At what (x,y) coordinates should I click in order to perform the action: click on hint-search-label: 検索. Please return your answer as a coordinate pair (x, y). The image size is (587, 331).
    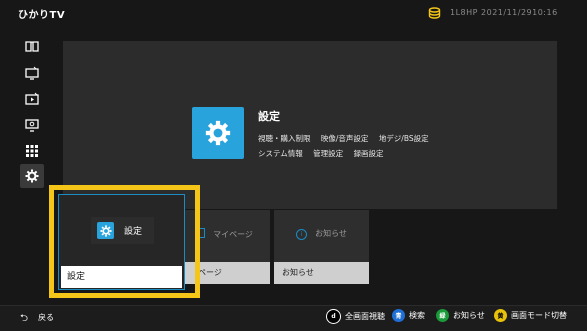
    Looking at the image, I should click on (417, 315).